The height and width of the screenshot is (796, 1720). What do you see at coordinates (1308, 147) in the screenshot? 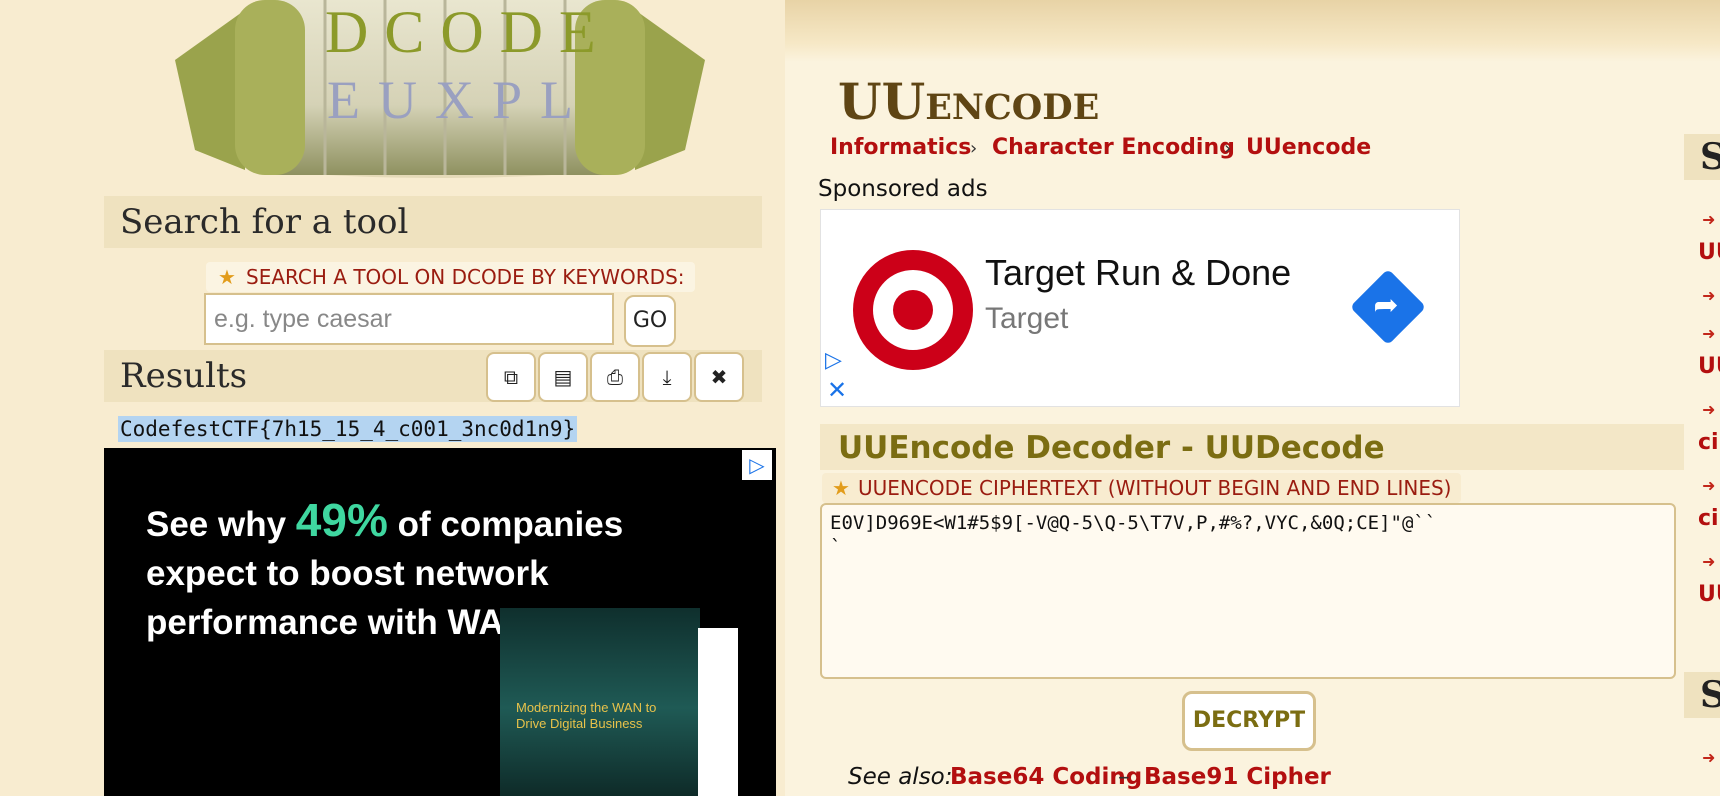
I see `breadcrumb-uuencode: UUencode` at bounding box center [1308, 147].